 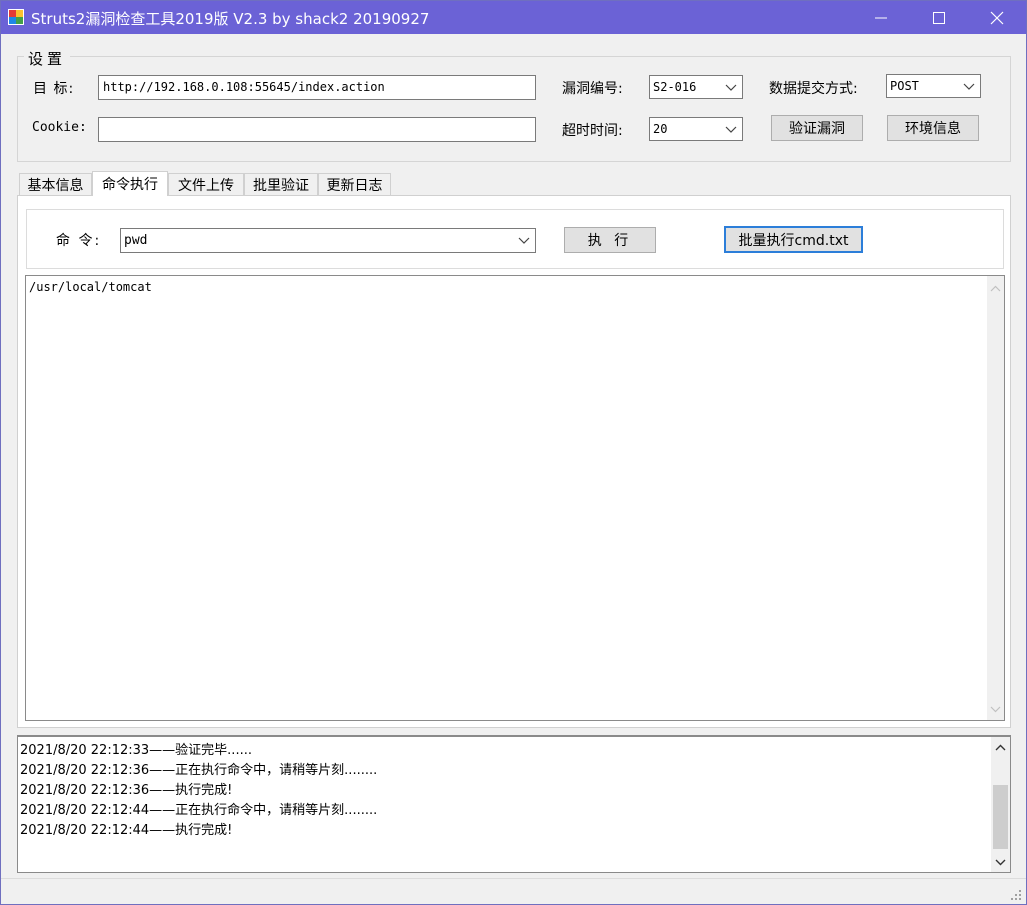 What do you see at coordinates (79, 241) in the screenshot?
I see `command-label: 命 令:` at bounding box center [79, 241].